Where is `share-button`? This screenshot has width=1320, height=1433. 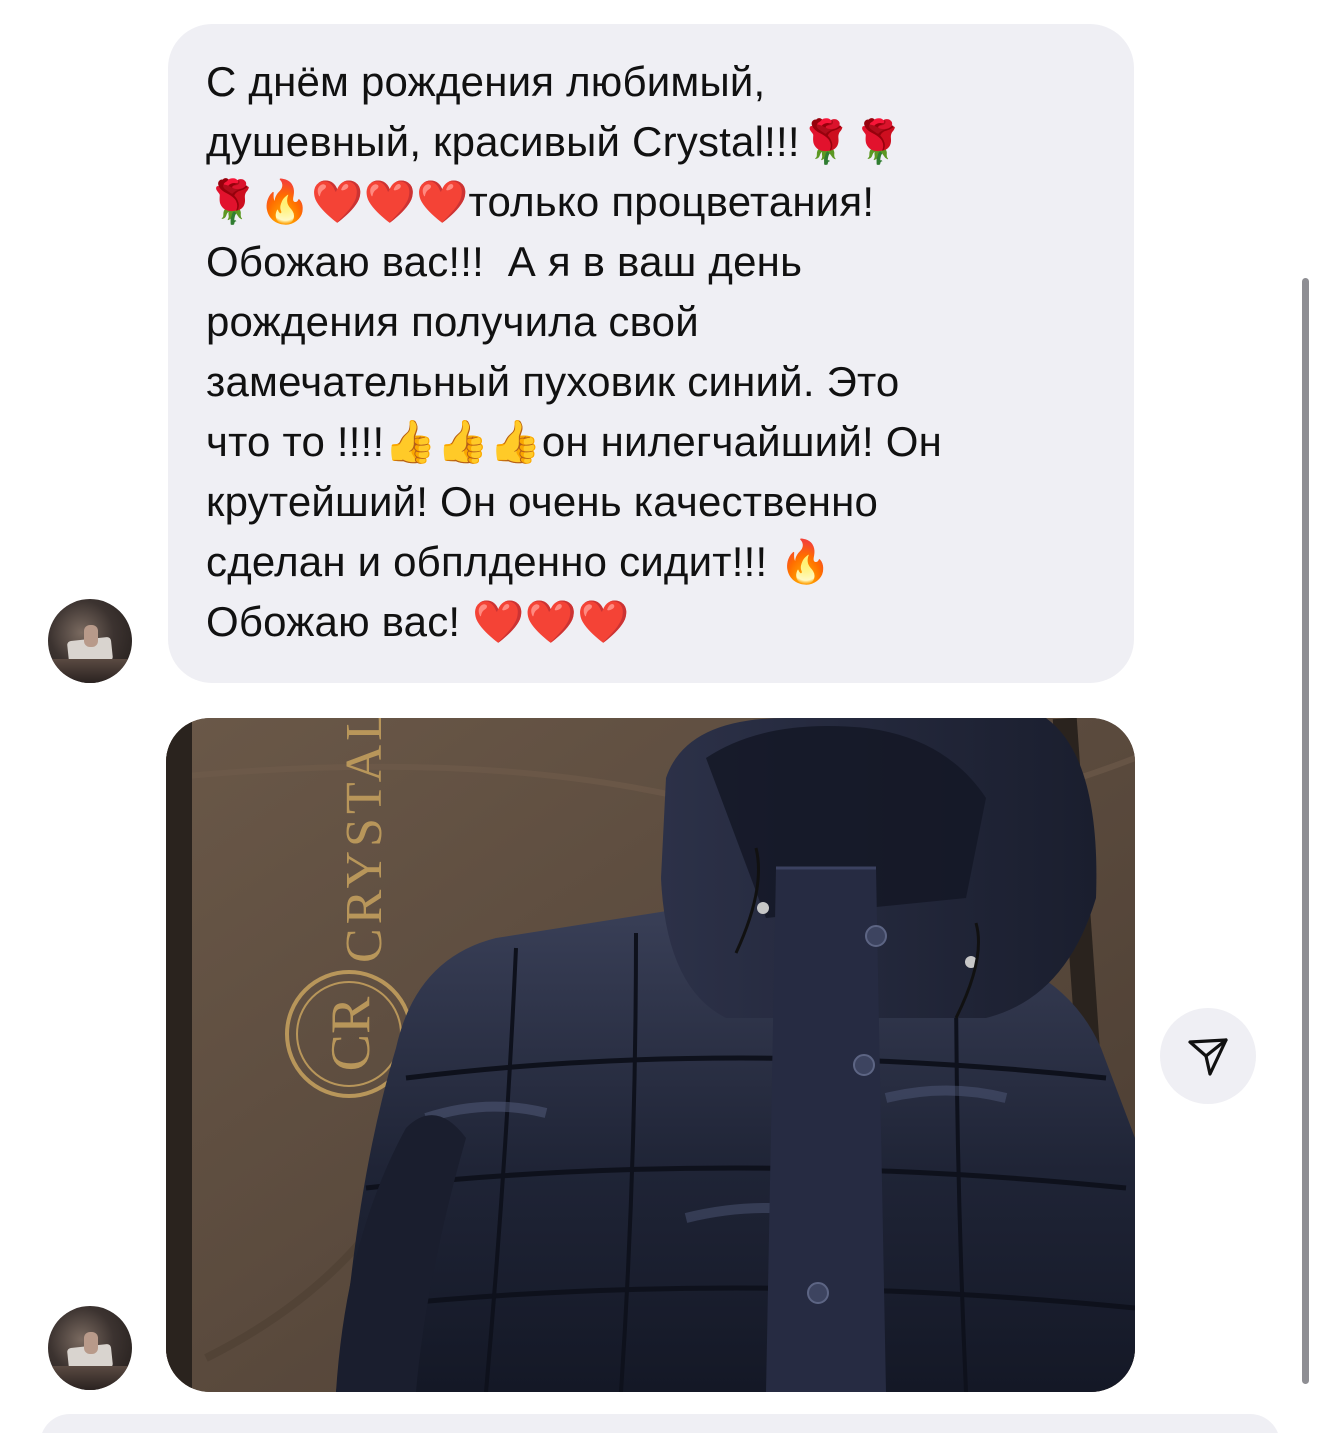
share-button is located at coordinates (1208, 1056).